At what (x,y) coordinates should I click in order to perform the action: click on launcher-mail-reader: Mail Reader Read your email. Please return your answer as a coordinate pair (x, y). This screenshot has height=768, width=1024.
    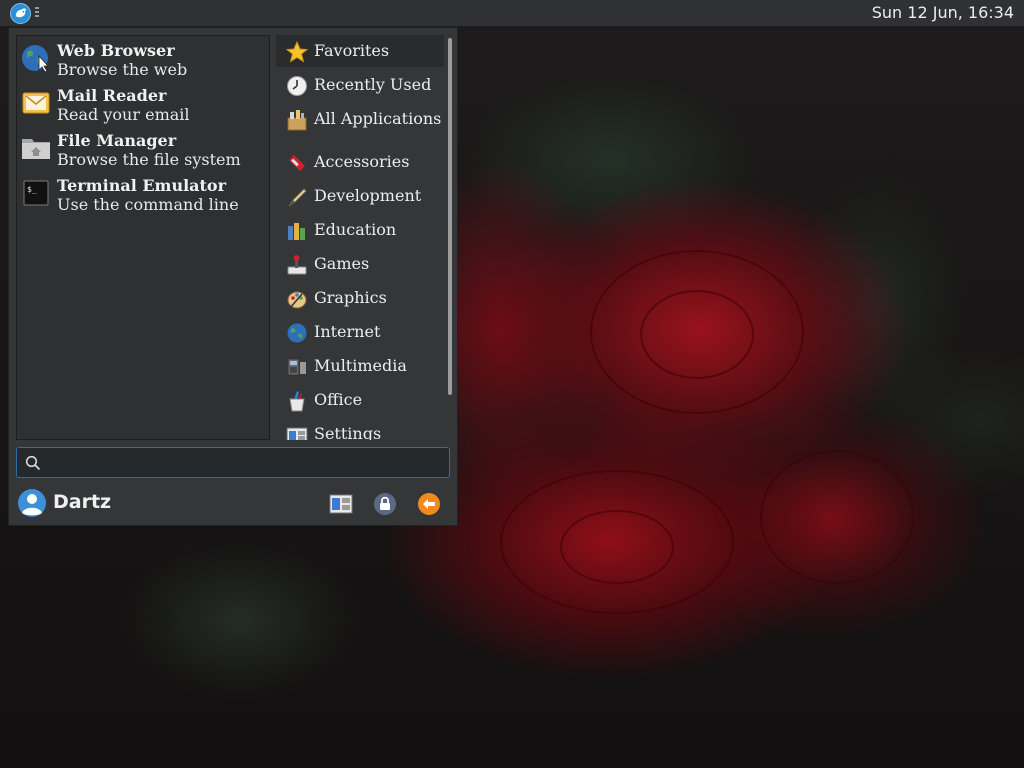
    Looking at the image, I should click on (143, 105).